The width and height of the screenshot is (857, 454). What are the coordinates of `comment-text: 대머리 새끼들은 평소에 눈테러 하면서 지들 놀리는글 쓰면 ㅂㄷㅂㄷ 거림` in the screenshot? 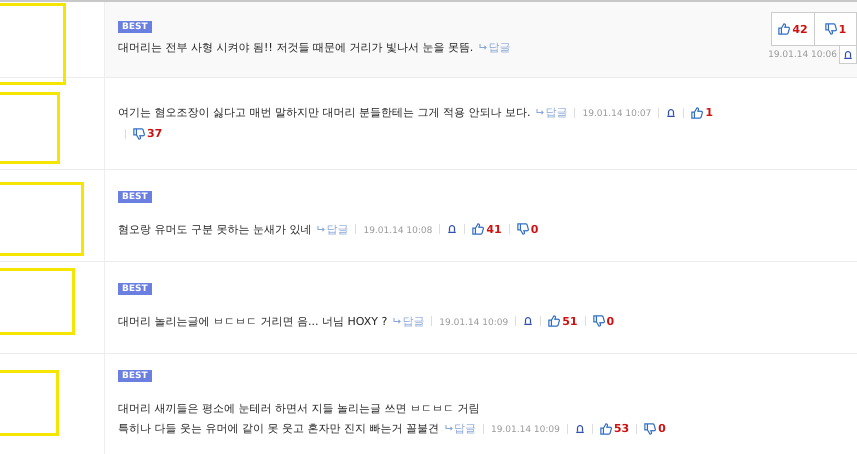 It's located at (299, 409).